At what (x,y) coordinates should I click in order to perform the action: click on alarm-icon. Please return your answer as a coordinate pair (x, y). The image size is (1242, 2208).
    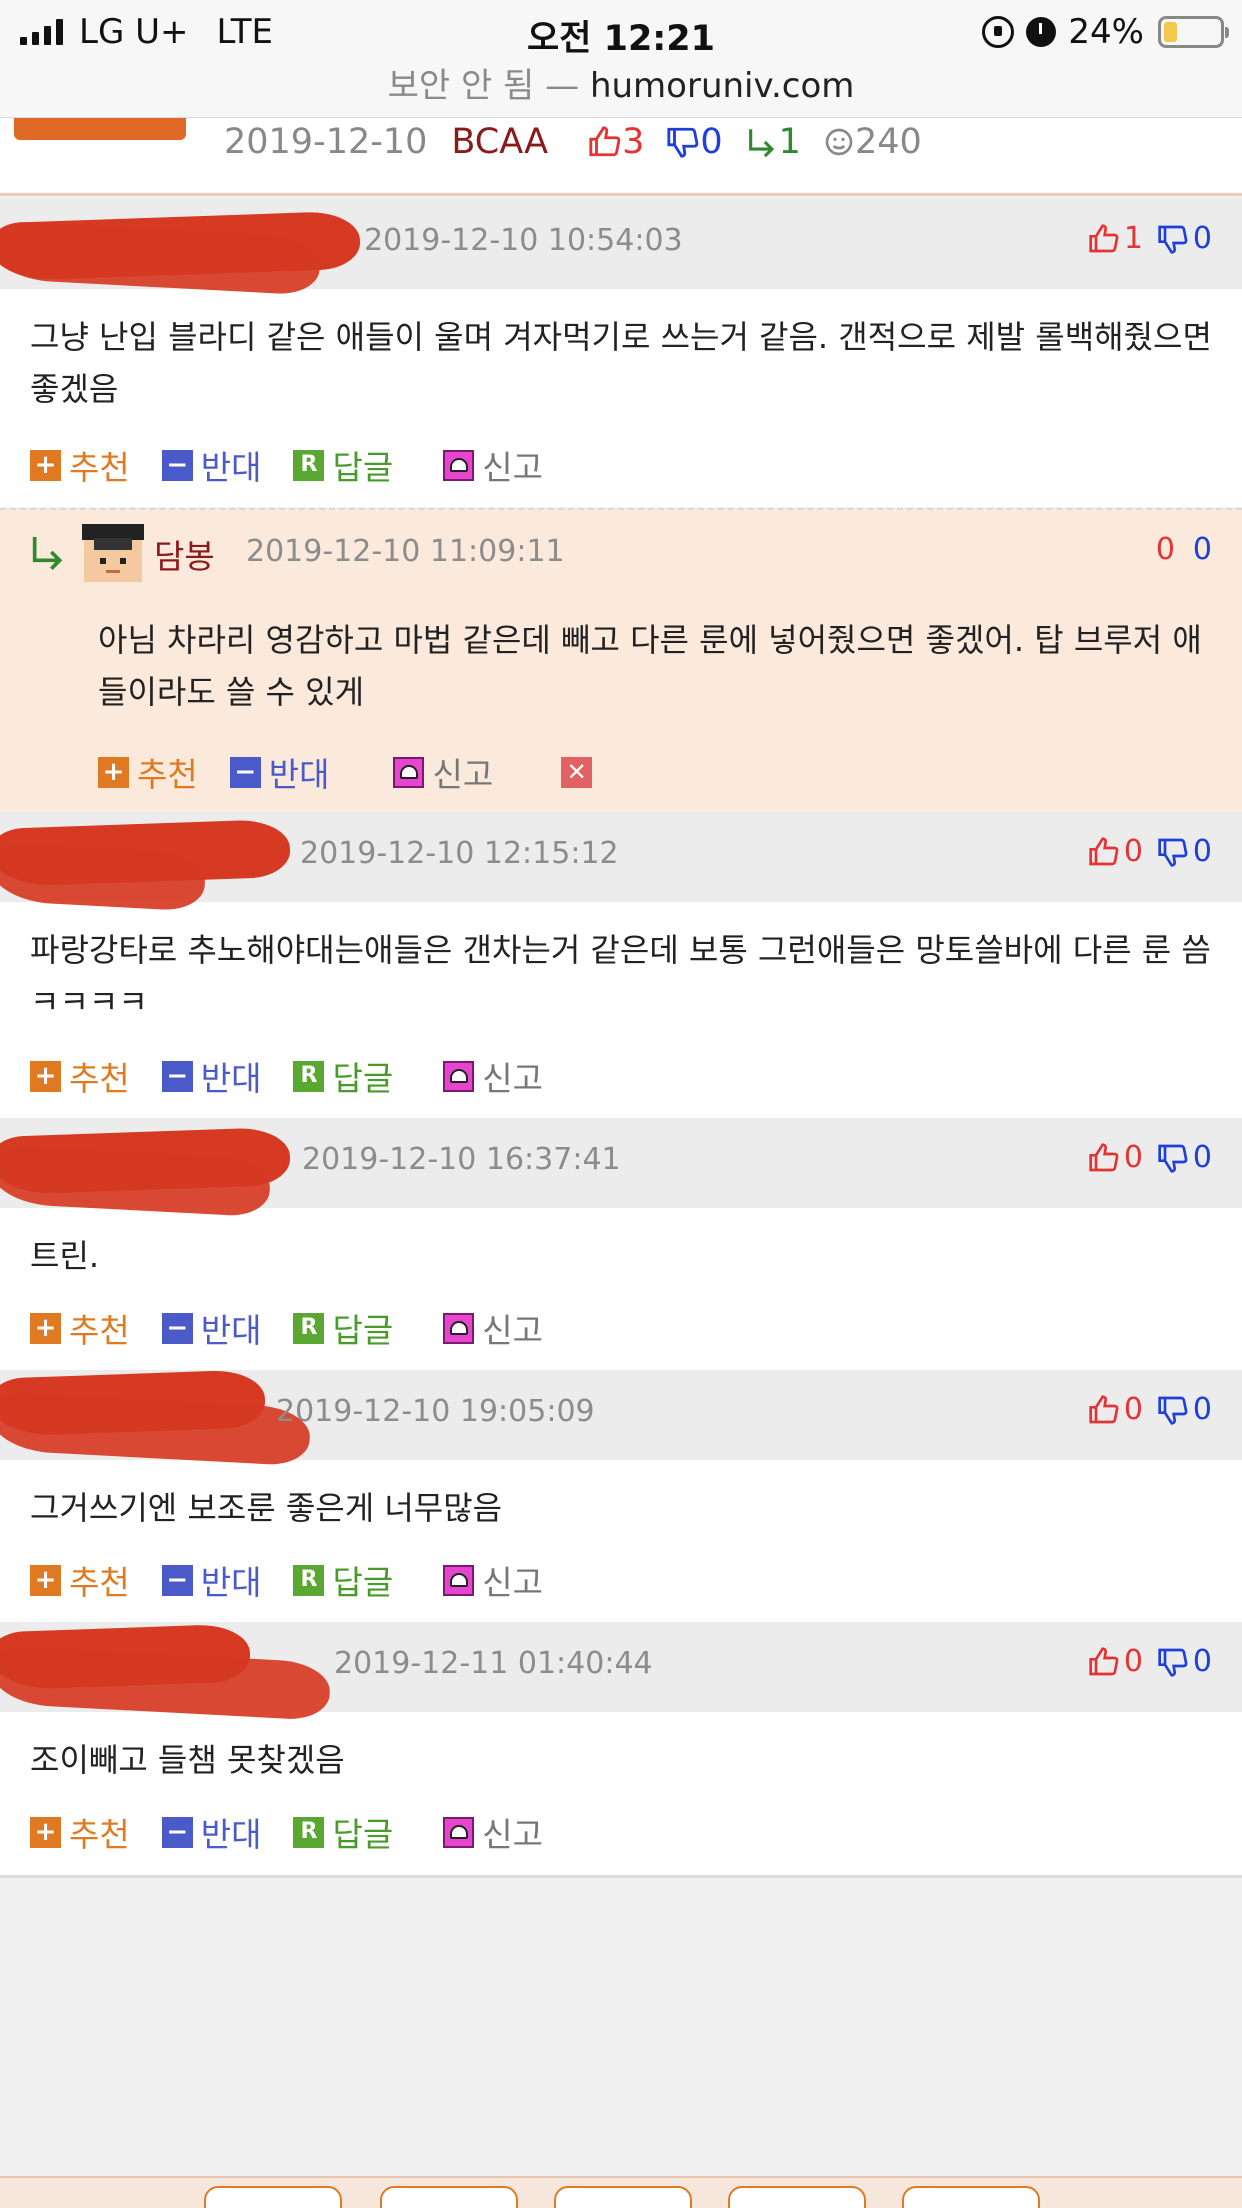
    Looking at the image, I should click on (1041, 32).